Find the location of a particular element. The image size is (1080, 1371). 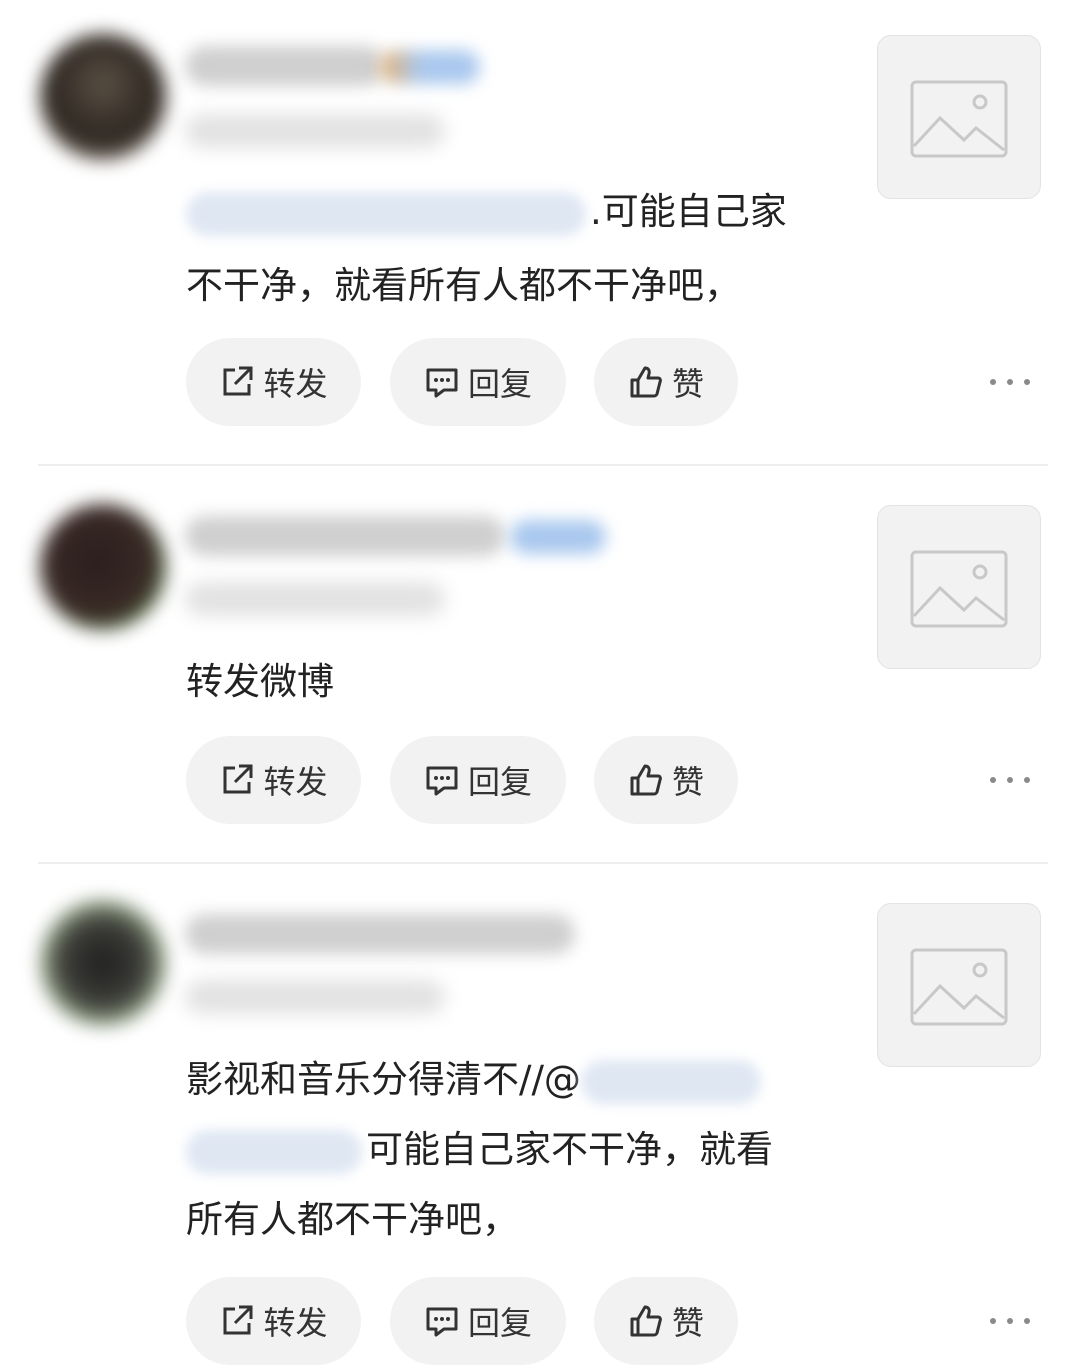

post-text-fragment: 影视和音乐分得清不//@ is located at coordinates (383, 1079).